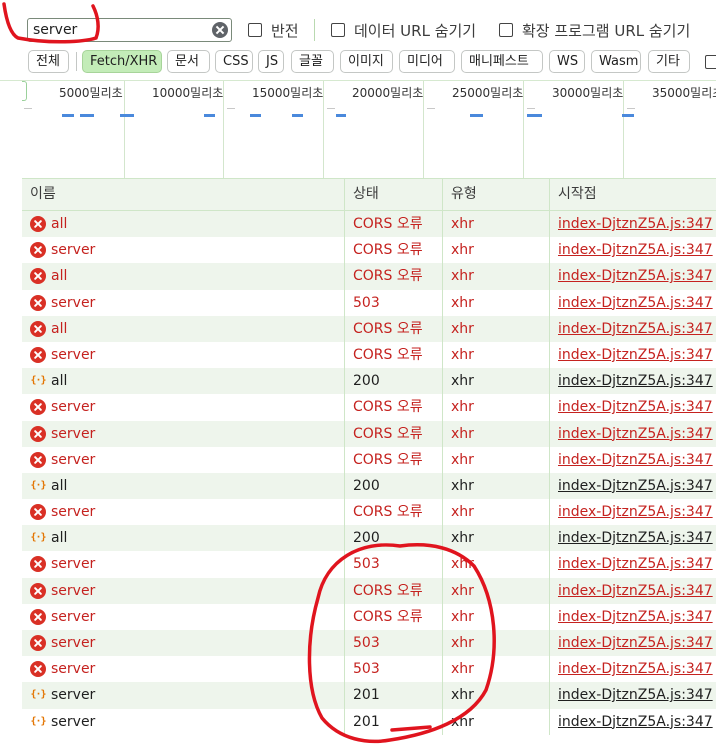  What do you see at coordinates (427, 61) in the screenshot?
I see `filter-chip-7: 미디어` at bounding box center [427, 61].